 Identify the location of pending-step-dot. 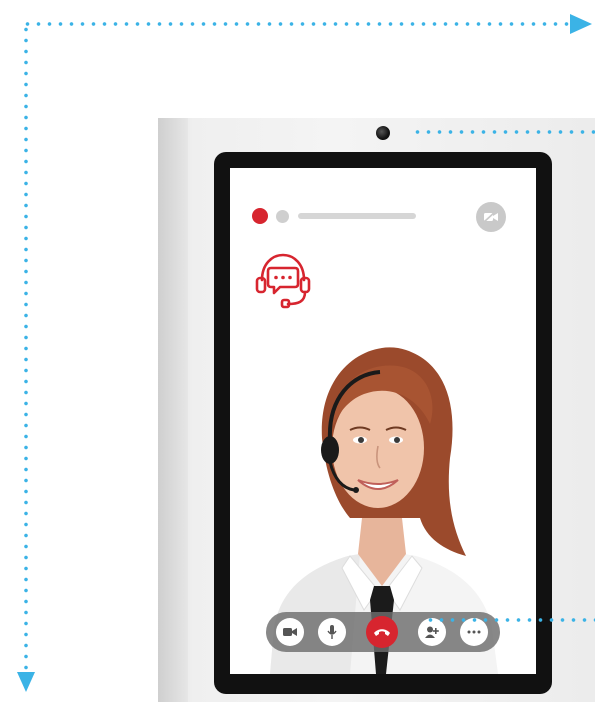
(282, 216).